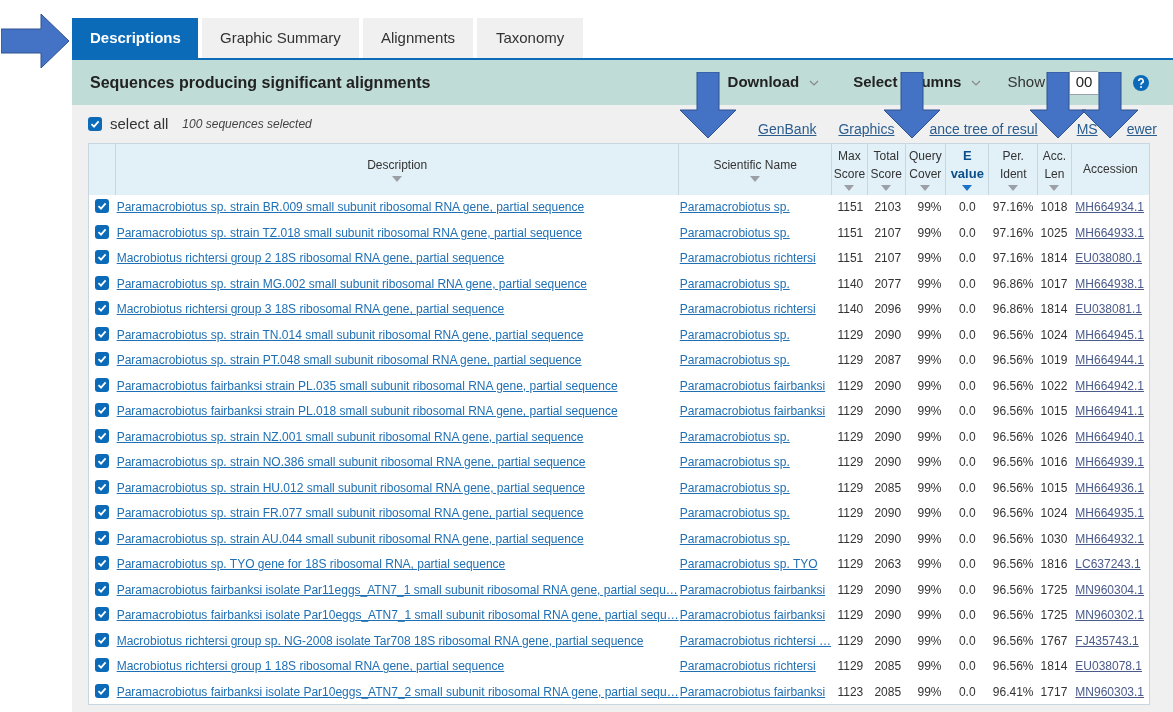 This screenshot has height=712, width=1173. What do you see at coordinates (350, 487) in the screenshot?
I see `description-link: Paramacrobiotus sp. strain HU.012 small subunit ribosomal RNA gene, partial sequence` at bounding box center [350, 487].